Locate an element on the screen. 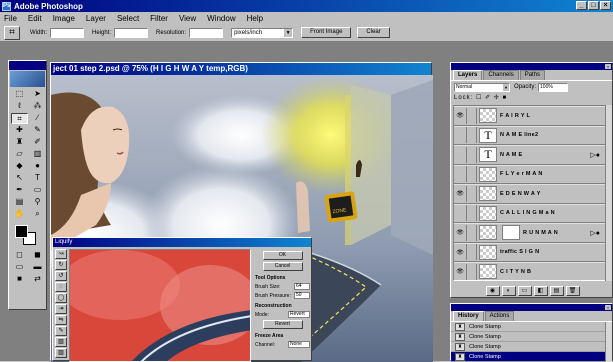  slice-tool-icon: ∕ is located at coordinates (37, 118).